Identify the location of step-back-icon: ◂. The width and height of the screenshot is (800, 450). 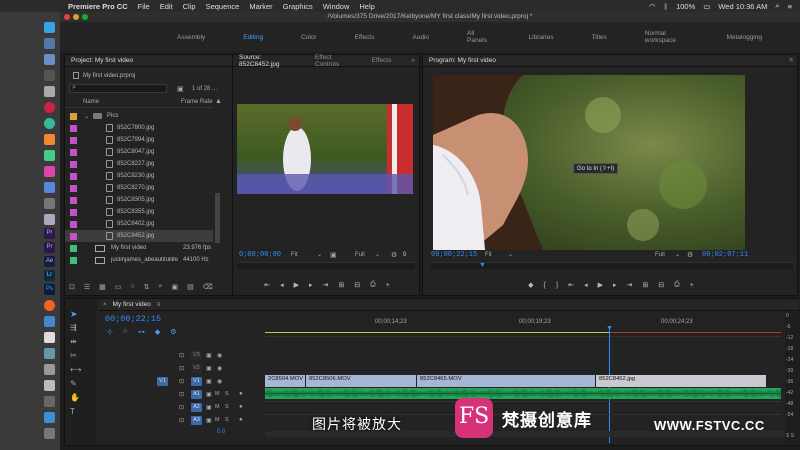
(282, 285).